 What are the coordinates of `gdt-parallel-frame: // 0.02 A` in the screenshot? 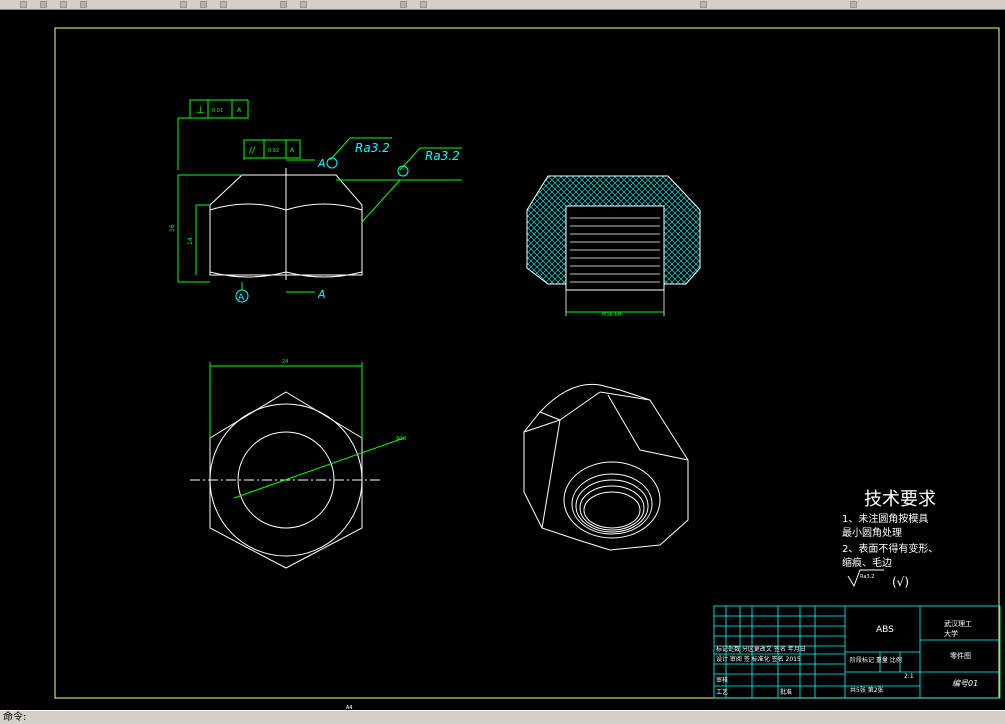 It's located at (272, 149).